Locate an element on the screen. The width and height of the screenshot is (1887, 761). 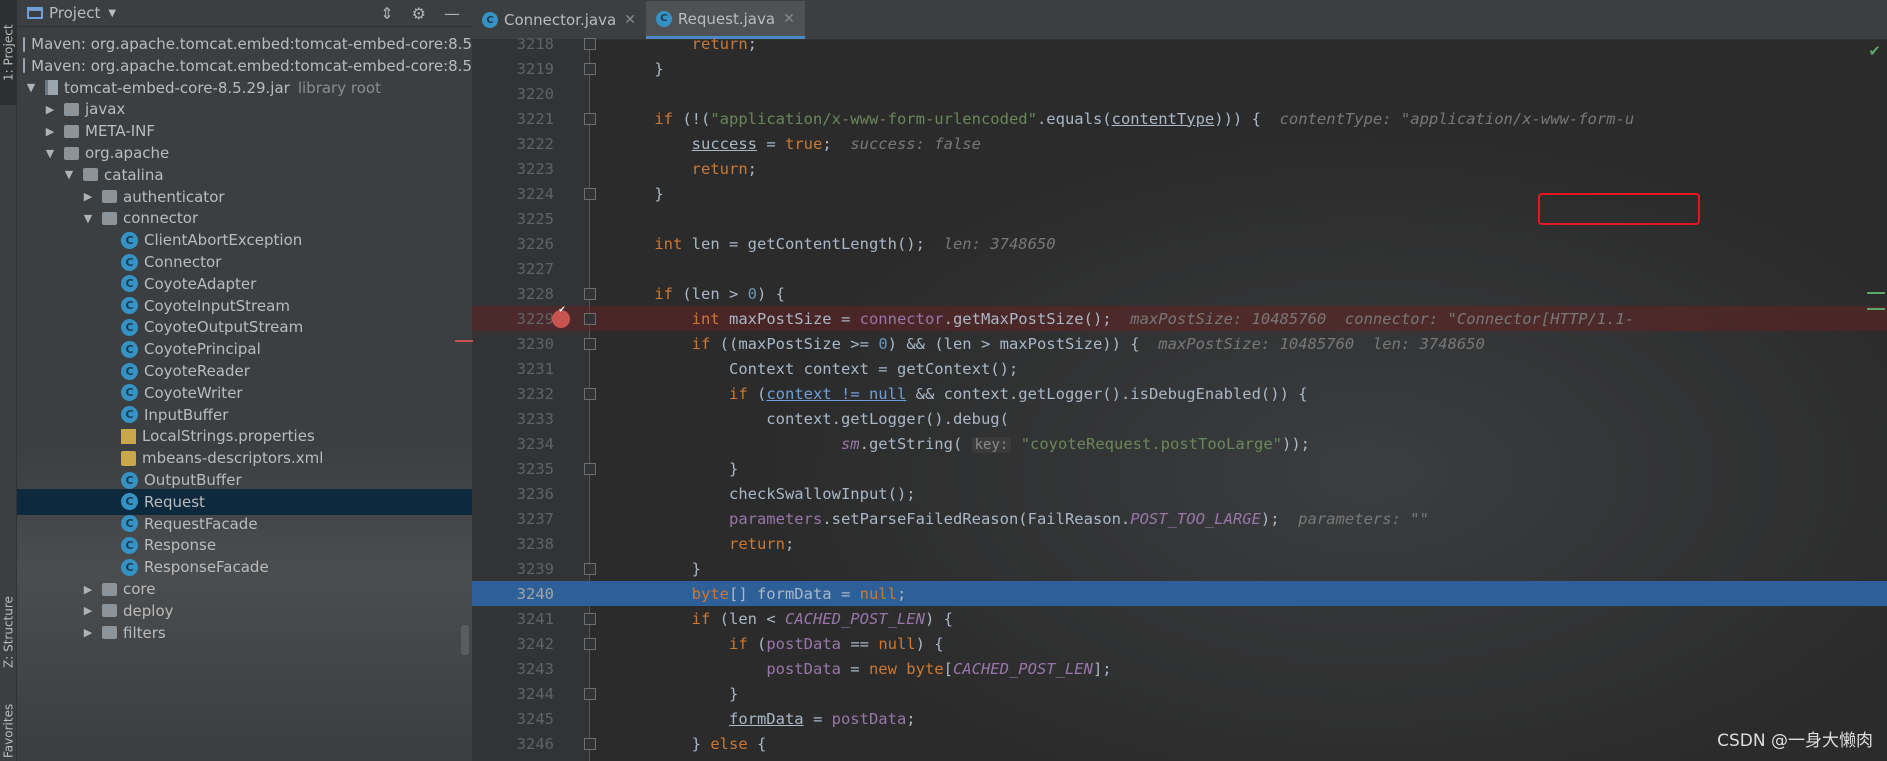
structure-tool-tab: Z: Structure is located at coordinates (8, 632).